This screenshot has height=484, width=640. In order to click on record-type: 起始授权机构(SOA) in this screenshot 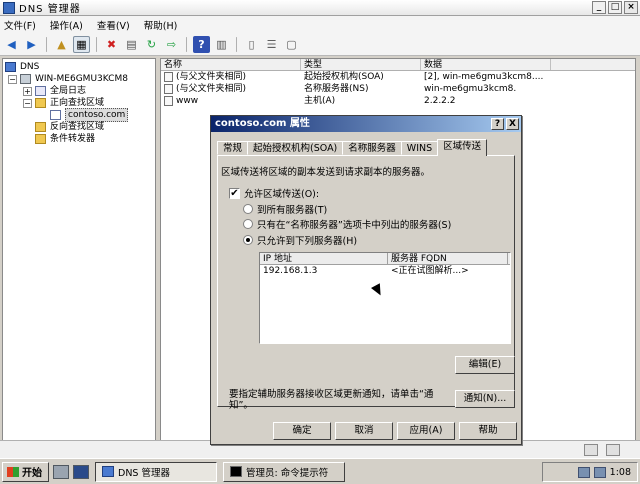, I will do `click(344, 77)`.